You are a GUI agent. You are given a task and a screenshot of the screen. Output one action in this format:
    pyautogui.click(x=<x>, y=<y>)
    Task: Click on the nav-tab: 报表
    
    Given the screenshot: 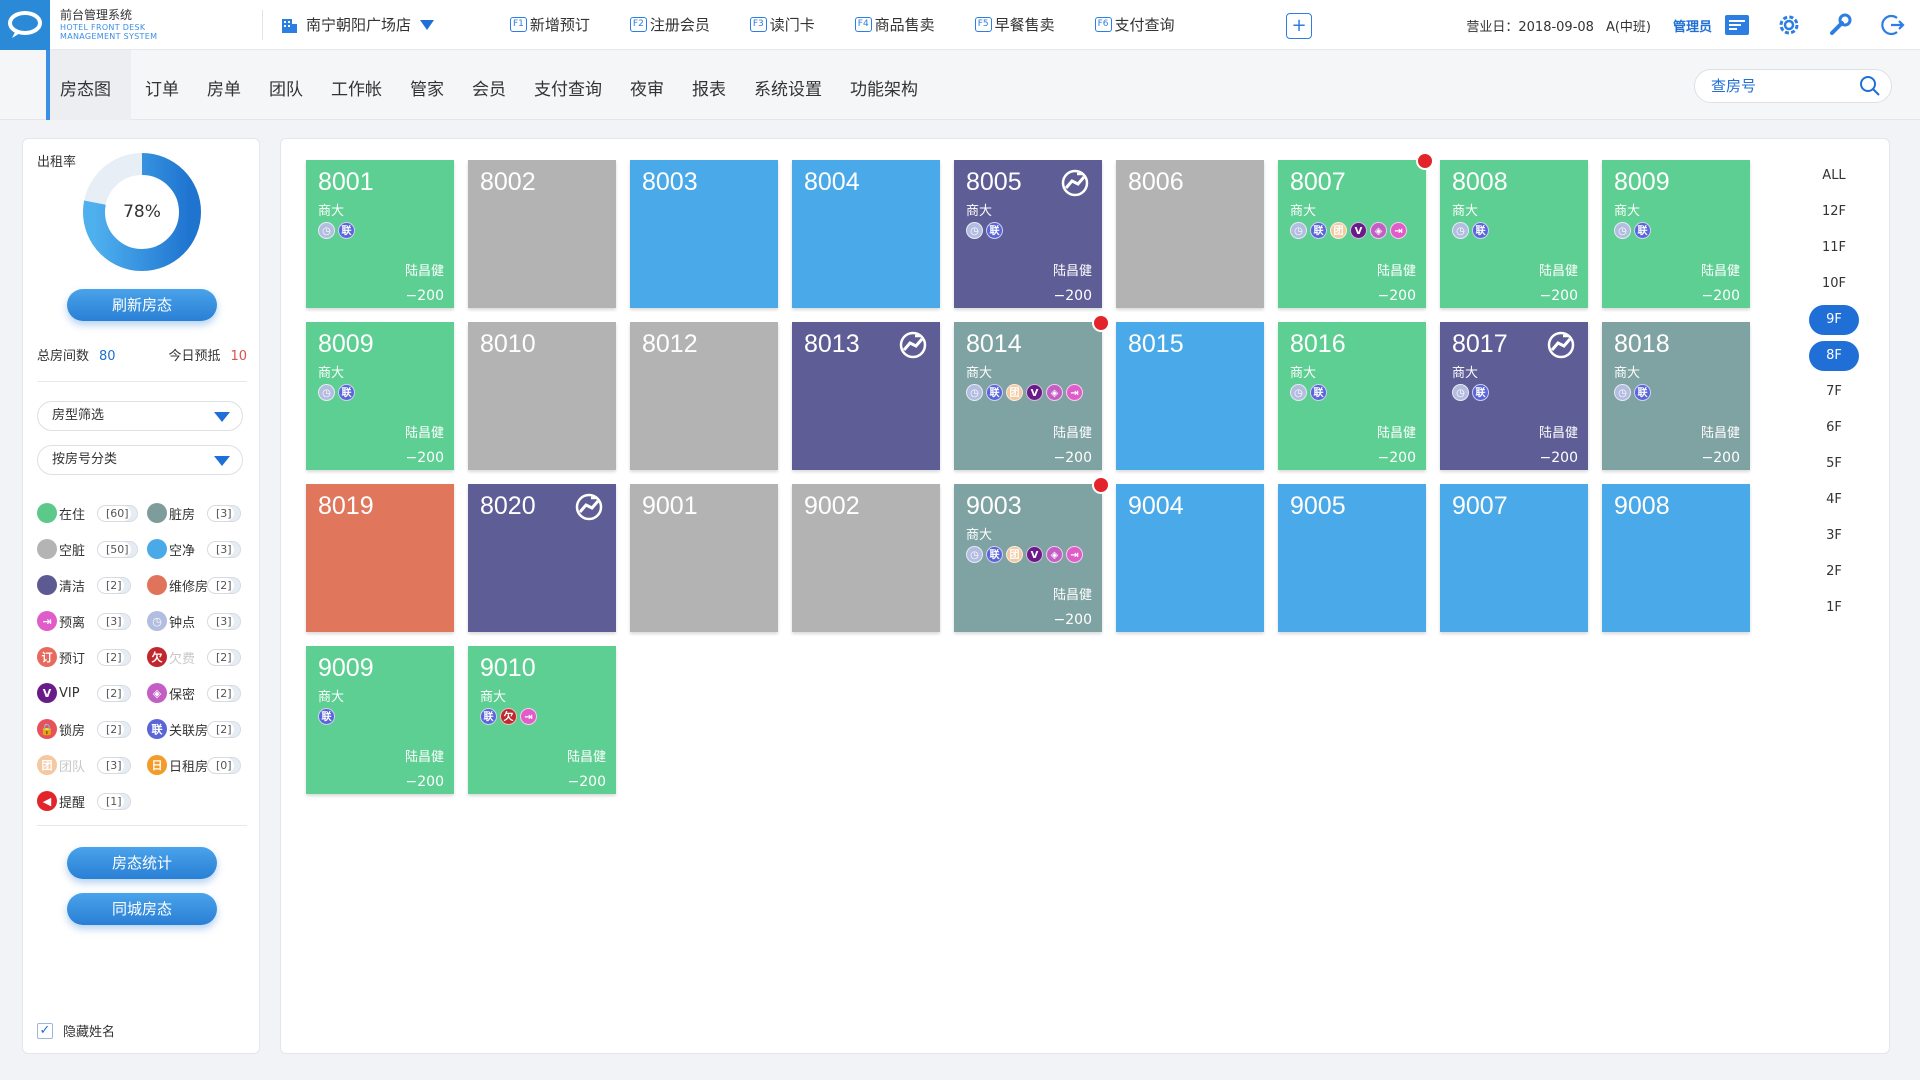 What is the action you would take?
    pyautogui.click(x=709, y=85)
    